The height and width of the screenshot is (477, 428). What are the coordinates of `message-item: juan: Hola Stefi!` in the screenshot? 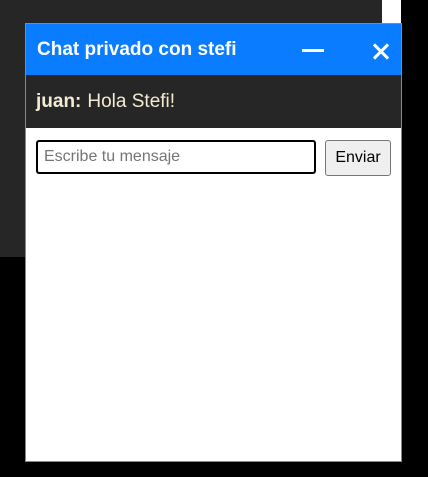 It's located at (105, 102).